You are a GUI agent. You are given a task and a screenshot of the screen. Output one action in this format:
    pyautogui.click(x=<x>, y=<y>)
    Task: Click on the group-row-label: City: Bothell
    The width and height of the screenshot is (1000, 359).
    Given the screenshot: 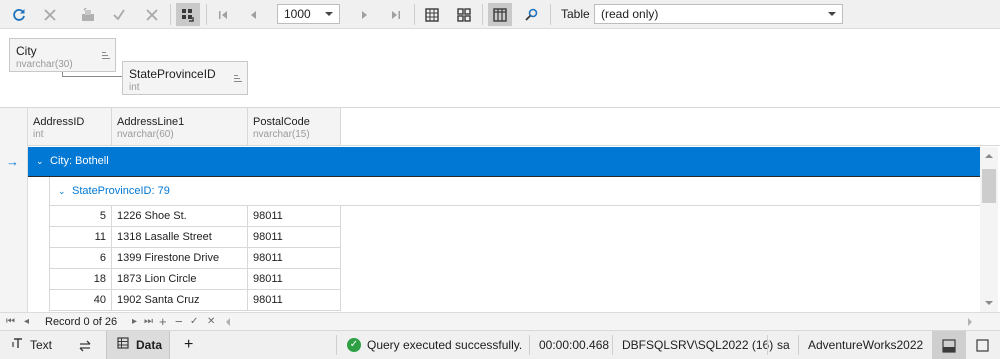 What is the action you would take?
    pyautogui.click(x=79, y=161)
    